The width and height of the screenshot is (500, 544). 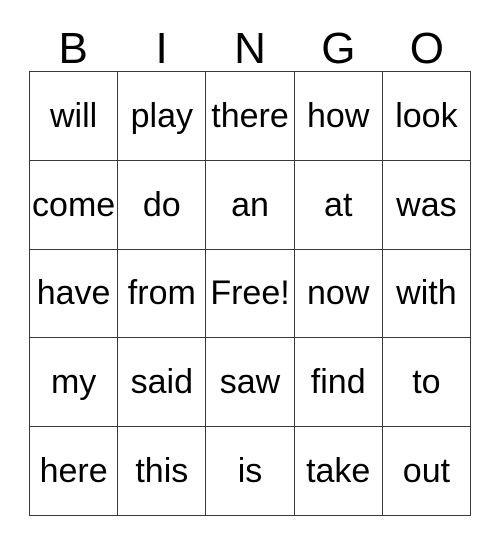 What do you see at coordinates (74, 383) in the screenshot?
I see `bingo-cell-r3c0: my` at bounding box center [74, 383].